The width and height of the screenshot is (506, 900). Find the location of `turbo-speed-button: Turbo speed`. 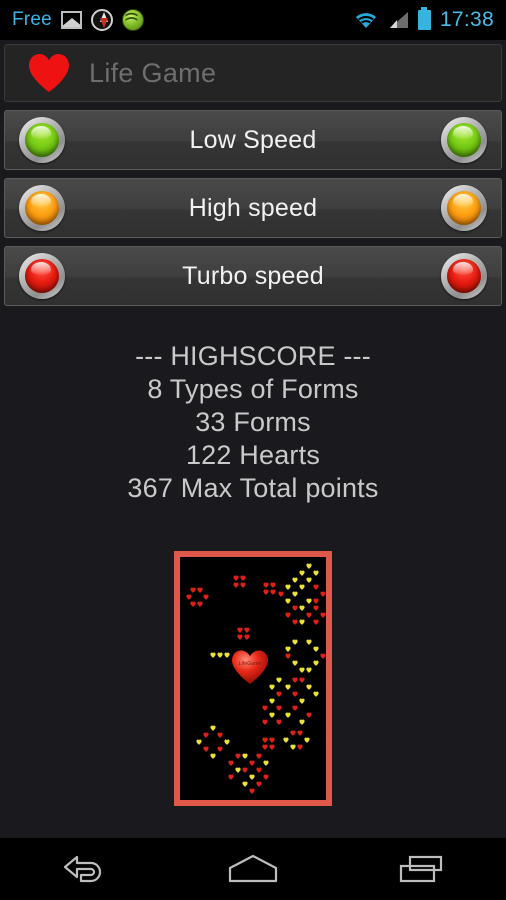

turbo-speed-button: Turbo speed is located at coordinates (253, 276).